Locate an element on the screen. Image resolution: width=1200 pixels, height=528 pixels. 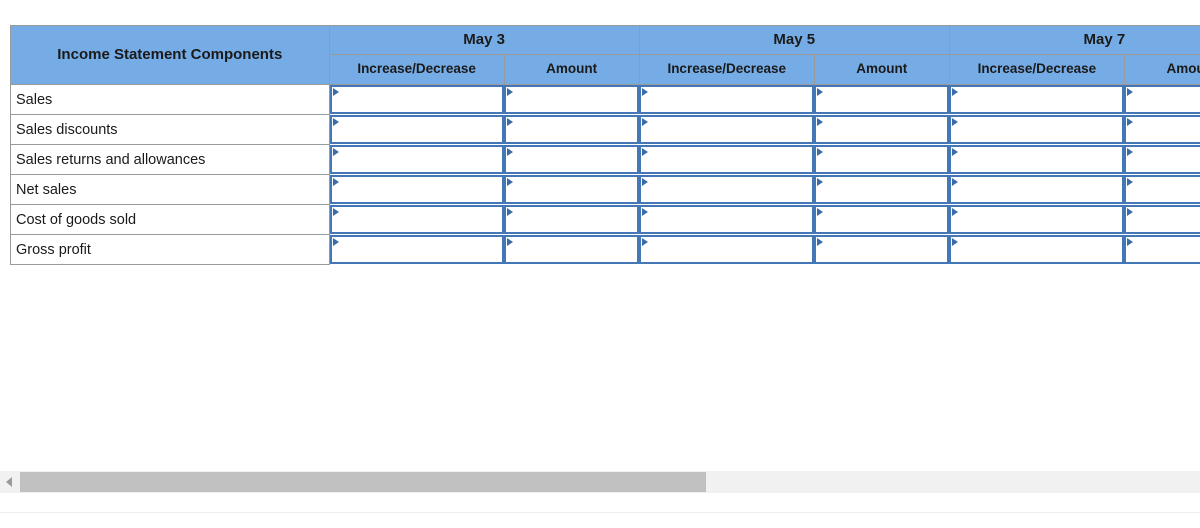
cell-sales-discounts-may5-increase-decrease is located at coordinates (727, 130).